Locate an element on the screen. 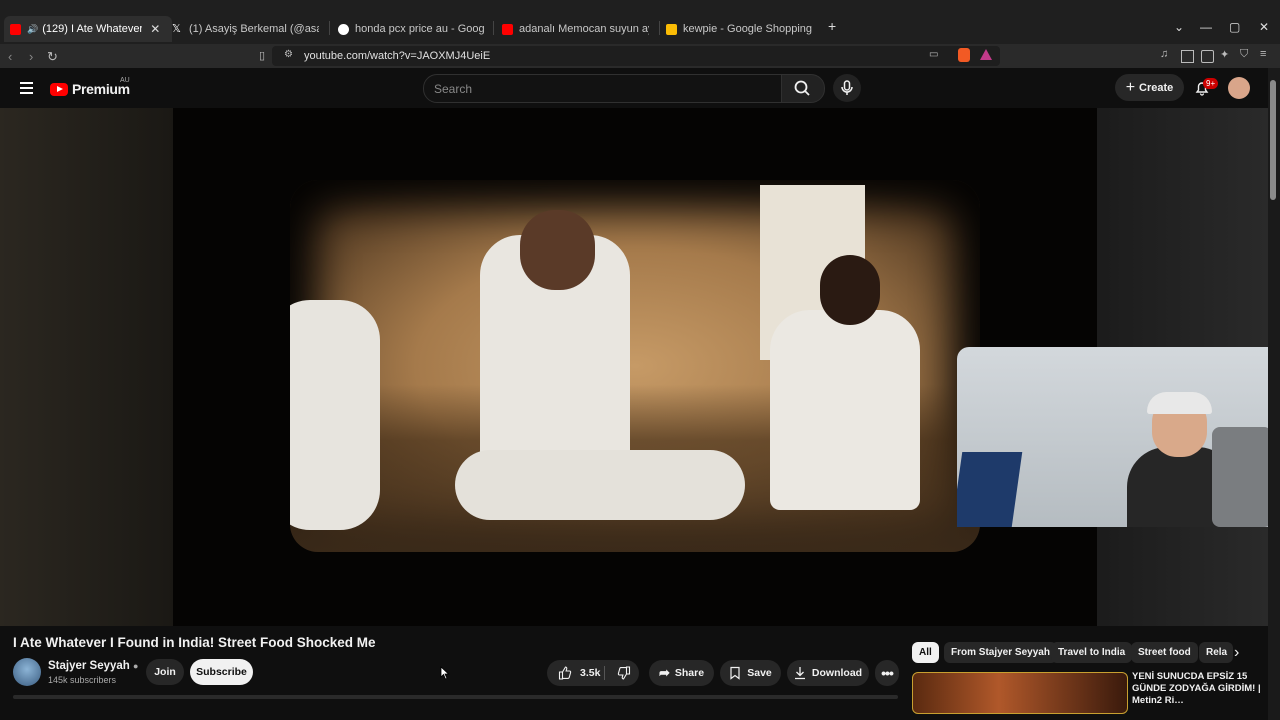  thumbs-down-icon is located at coordinates (624, 673).